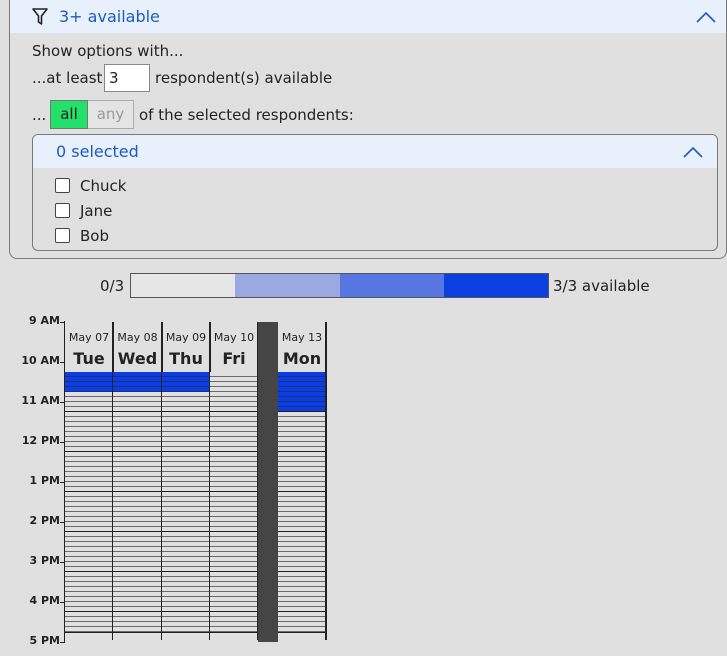 The width and height of the screenshot is (727, 656). What do you see at coordinates (40, 440) in the screenshot?
I see `time-label: 12 PM` at bounding box center [40, 440].